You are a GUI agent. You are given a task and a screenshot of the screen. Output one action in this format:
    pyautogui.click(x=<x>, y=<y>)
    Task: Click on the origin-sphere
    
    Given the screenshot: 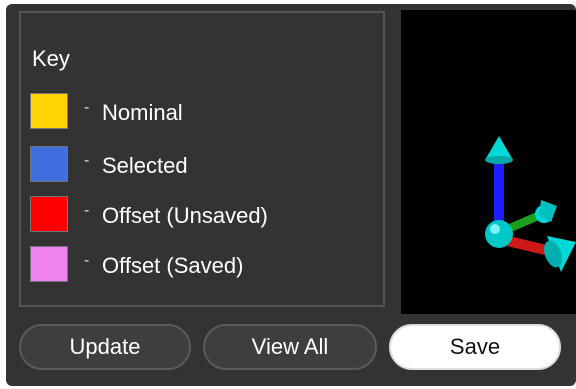 What is the action you would take?
    pyautogui.click(x=499, y=234)
    